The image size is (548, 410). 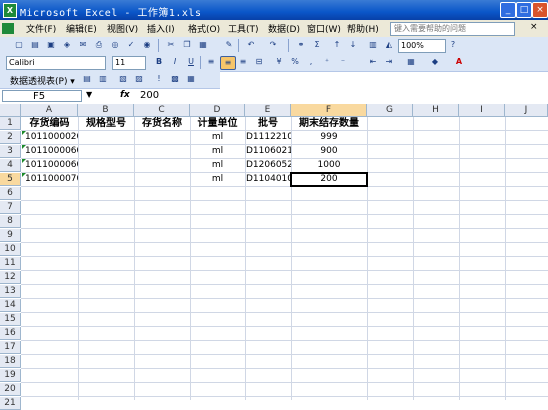 I want to click on currency-icon: ¥, so click(x=279, y=62).